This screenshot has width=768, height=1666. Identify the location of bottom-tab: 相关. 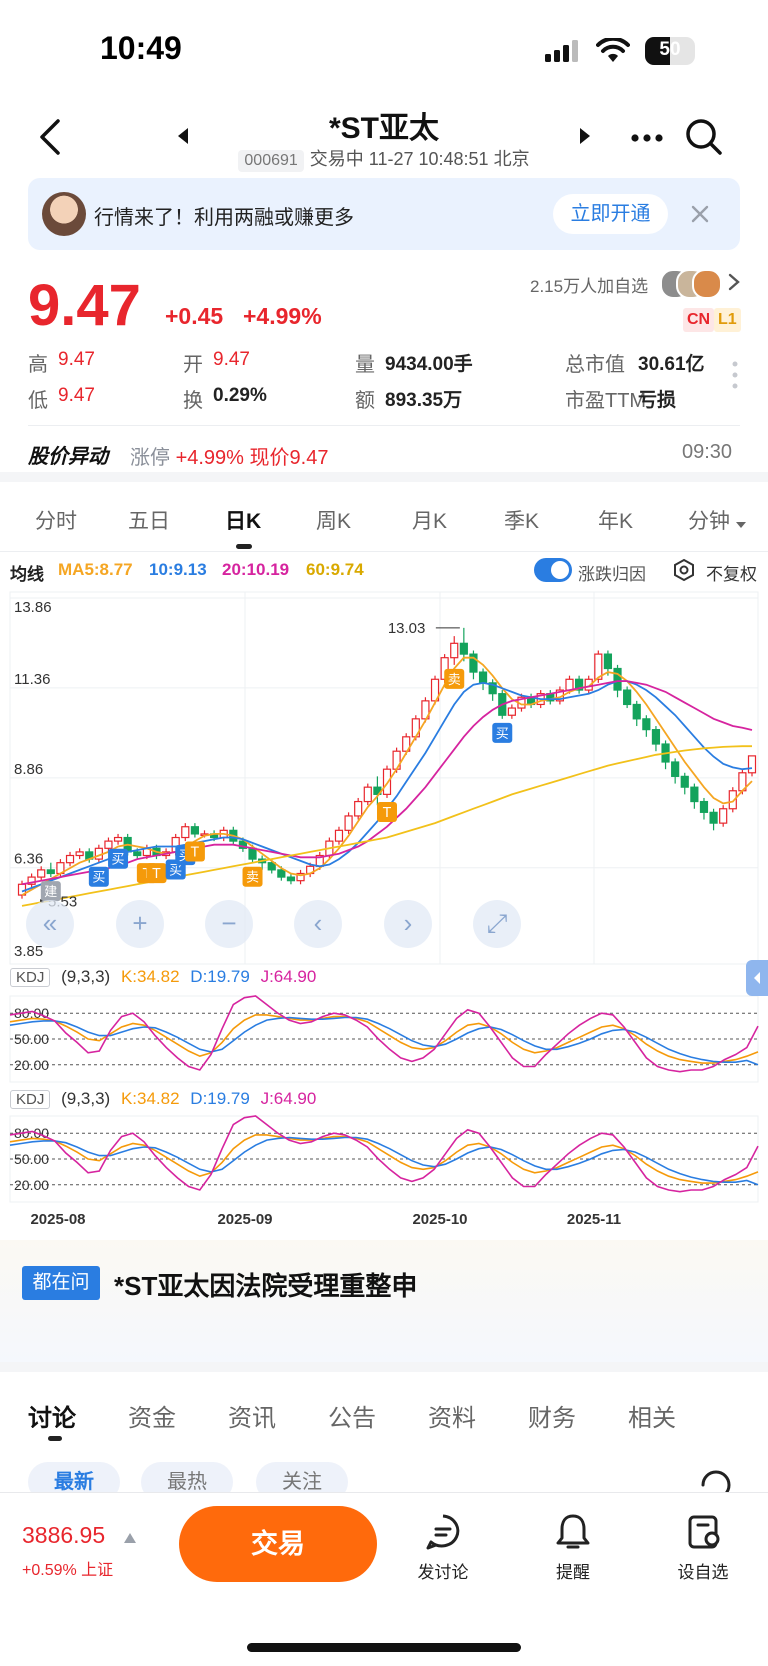
(652, 1415).